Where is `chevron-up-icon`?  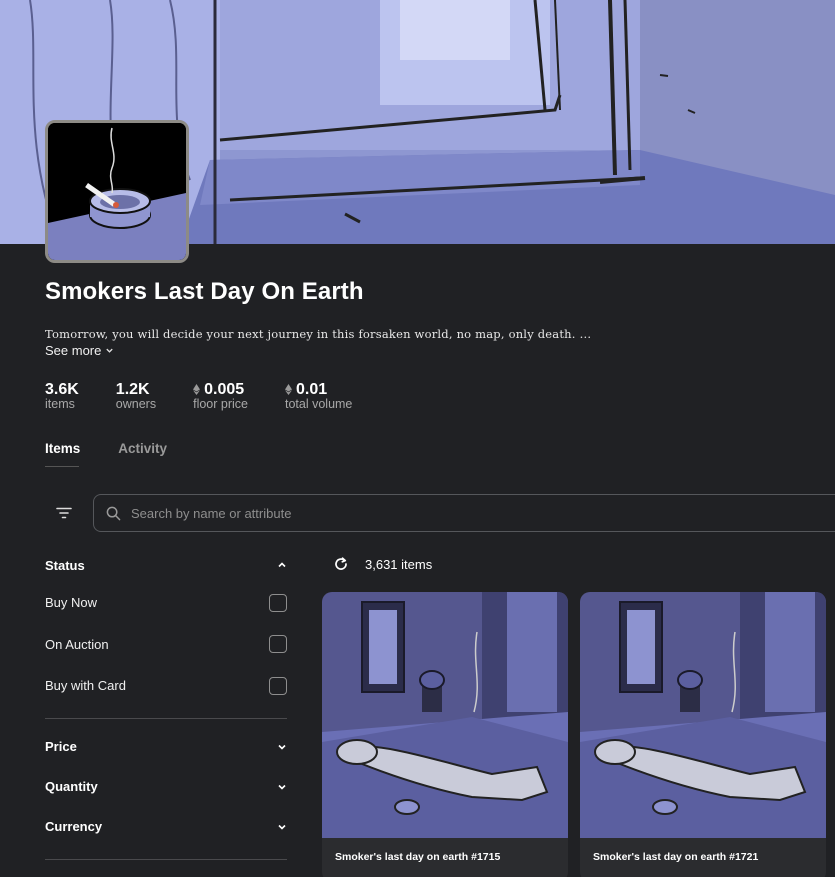 chevron-up-icon is located at coordinates (282, 565).